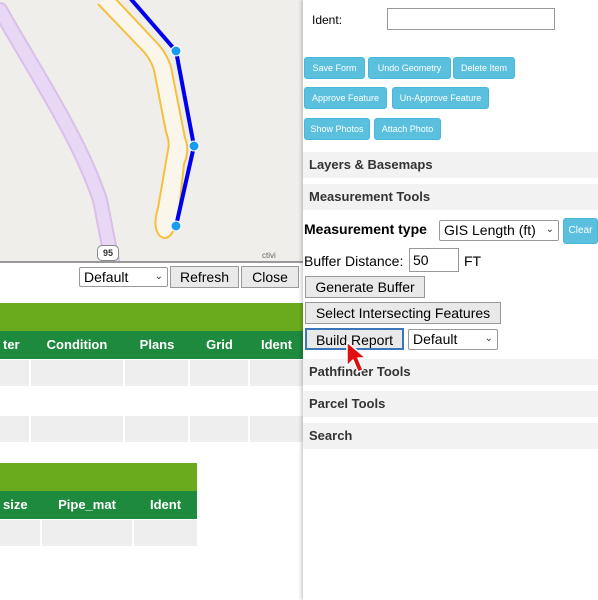 This screenshot has width=598, height=600. What do you see at coordinates (484, 68) in the screenshot?
I see `delete-item-button: Delete Item` at bounding box center [484, 68].